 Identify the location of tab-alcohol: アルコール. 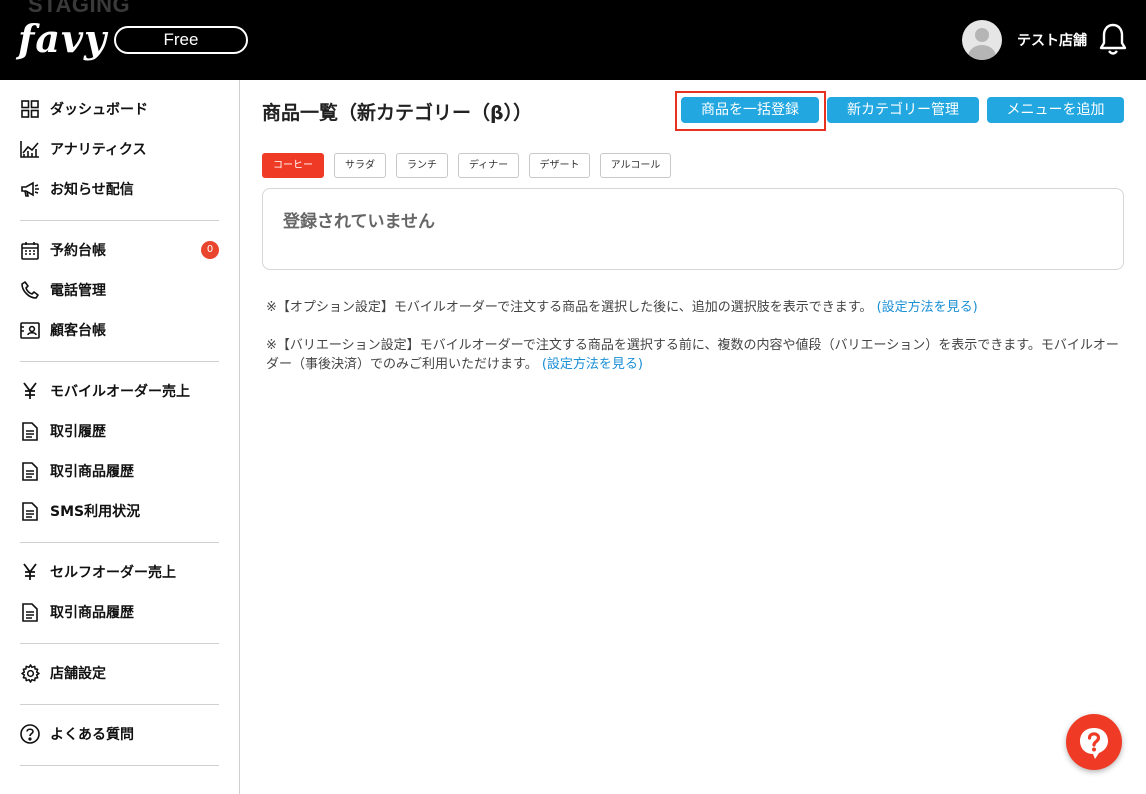
(635, 165).